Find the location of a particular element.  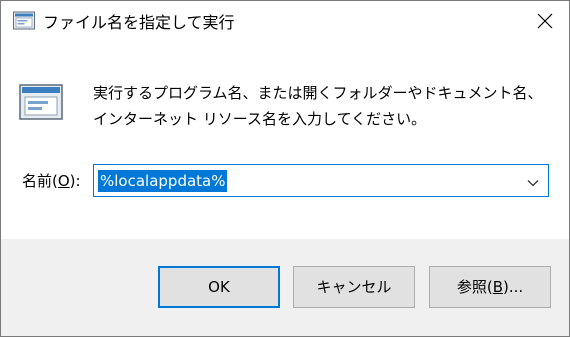

cancel-button: キャンセル is located at coordinates (354, 287).